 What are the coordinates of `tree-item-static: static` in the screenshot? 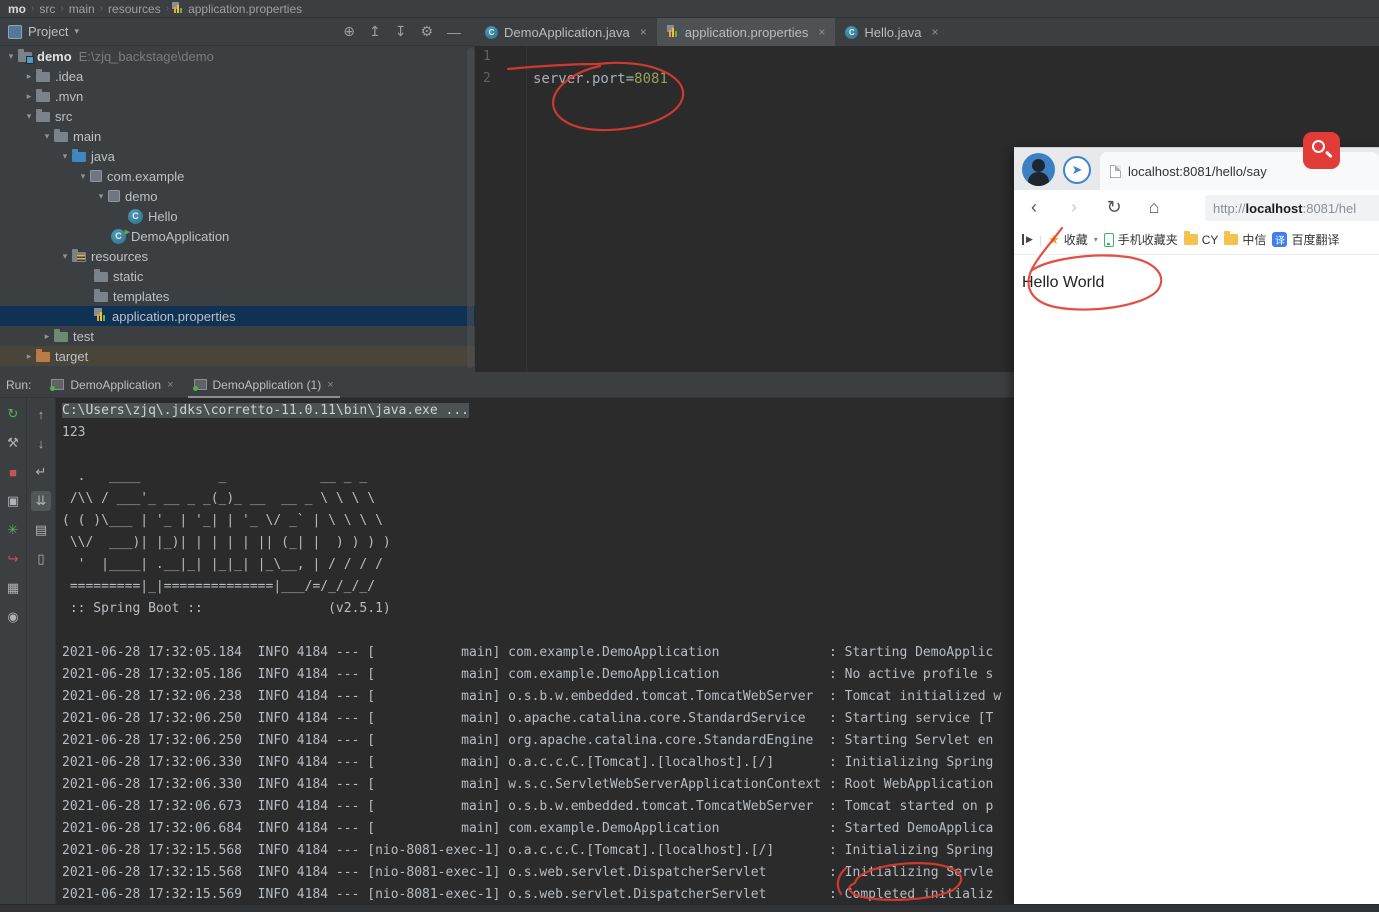 It's located at (237, 276).